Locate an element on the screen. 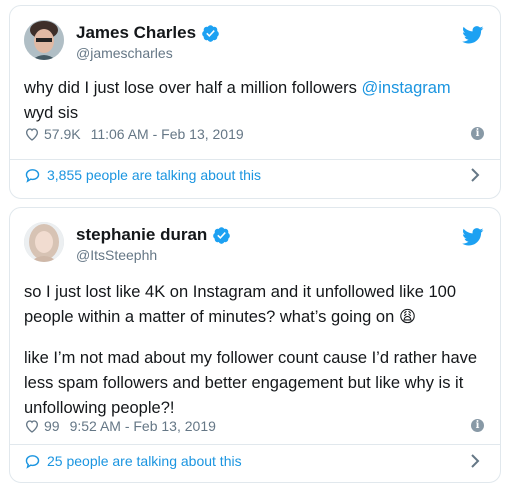  display-name: stephanie duran is located at coordinates (153, 235).